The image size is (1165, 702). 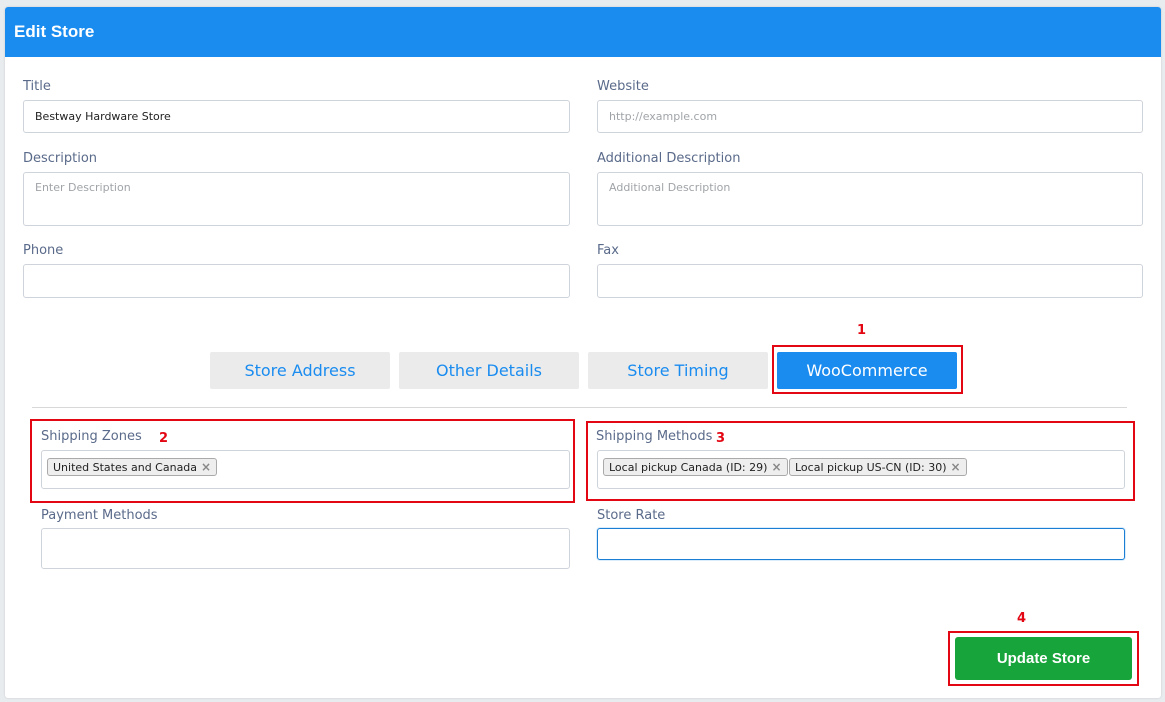 What do you see at coordinates (861, 544) in the screenshot?
I see `store-rate-input` at bounding box center [861, 544].